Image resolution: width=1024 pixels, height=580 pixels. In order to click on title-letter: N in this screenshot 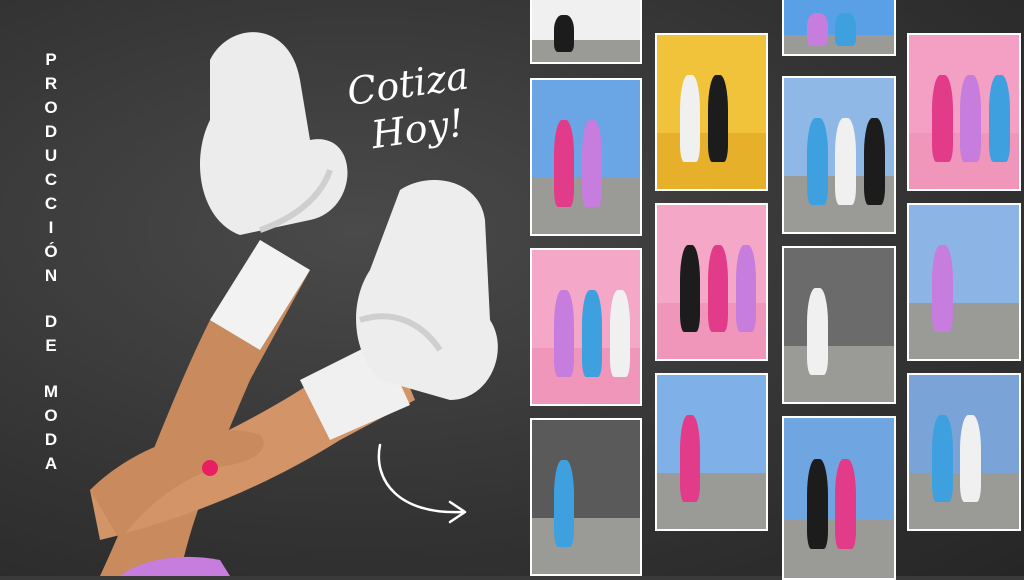, I will do `click(51, 275)`.